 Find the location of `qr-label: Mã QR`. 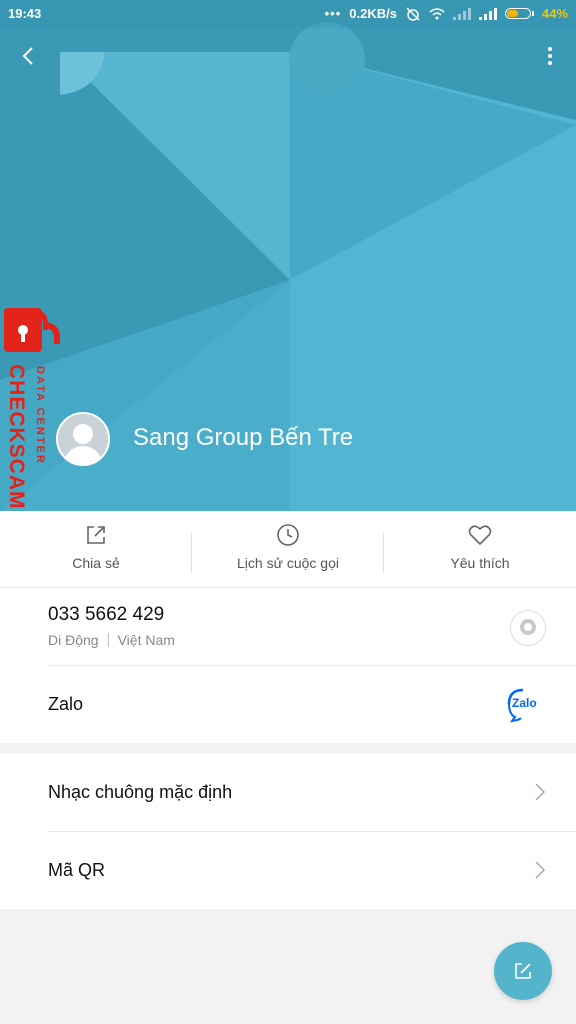

qr-label: Mã QR is located at coordinates (77, 870).